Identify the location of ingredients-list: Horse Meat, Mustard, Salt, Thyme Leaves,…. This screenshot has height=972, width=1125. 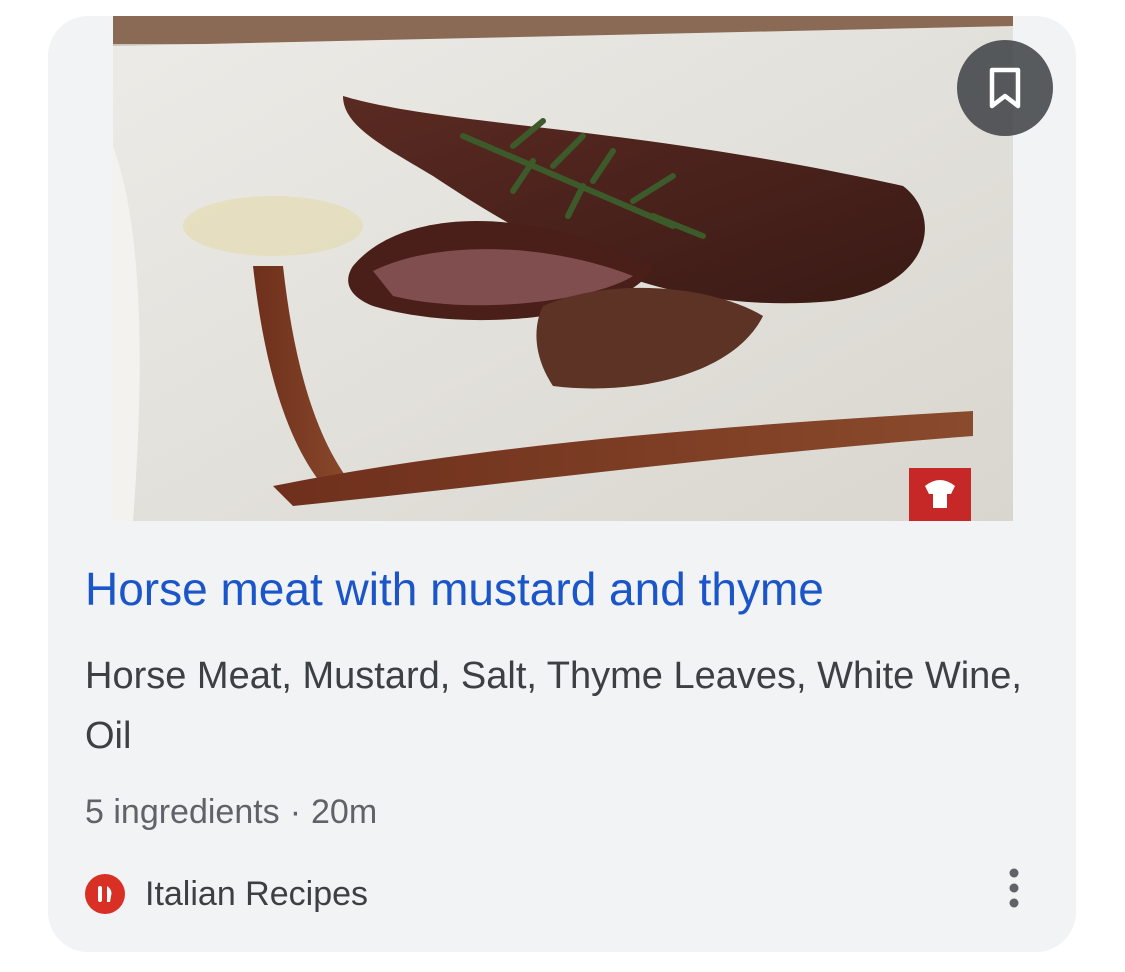
(553, 706).